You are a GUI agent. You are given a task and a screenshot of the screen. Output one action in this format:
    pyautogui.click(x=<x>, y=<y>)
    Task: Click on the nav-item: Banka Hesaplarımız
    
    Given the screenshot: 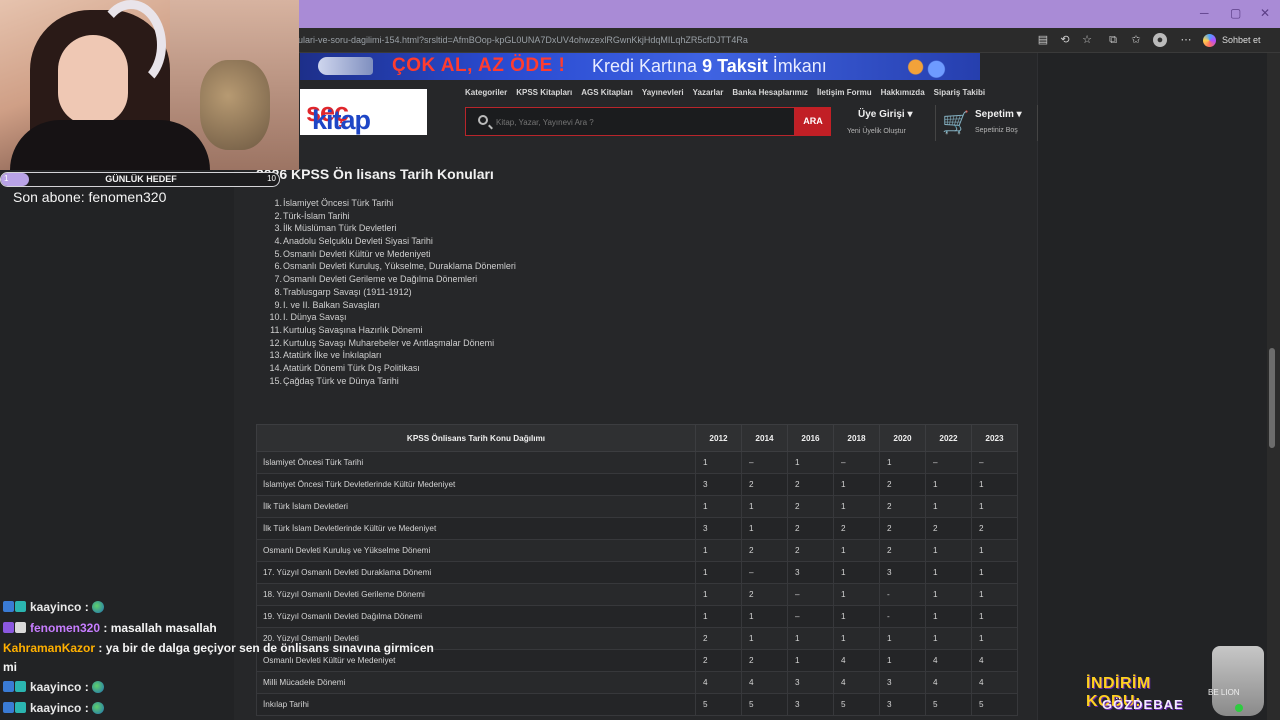 What is the action you would take?
    pyautogui.click(x=770, y=92)
    